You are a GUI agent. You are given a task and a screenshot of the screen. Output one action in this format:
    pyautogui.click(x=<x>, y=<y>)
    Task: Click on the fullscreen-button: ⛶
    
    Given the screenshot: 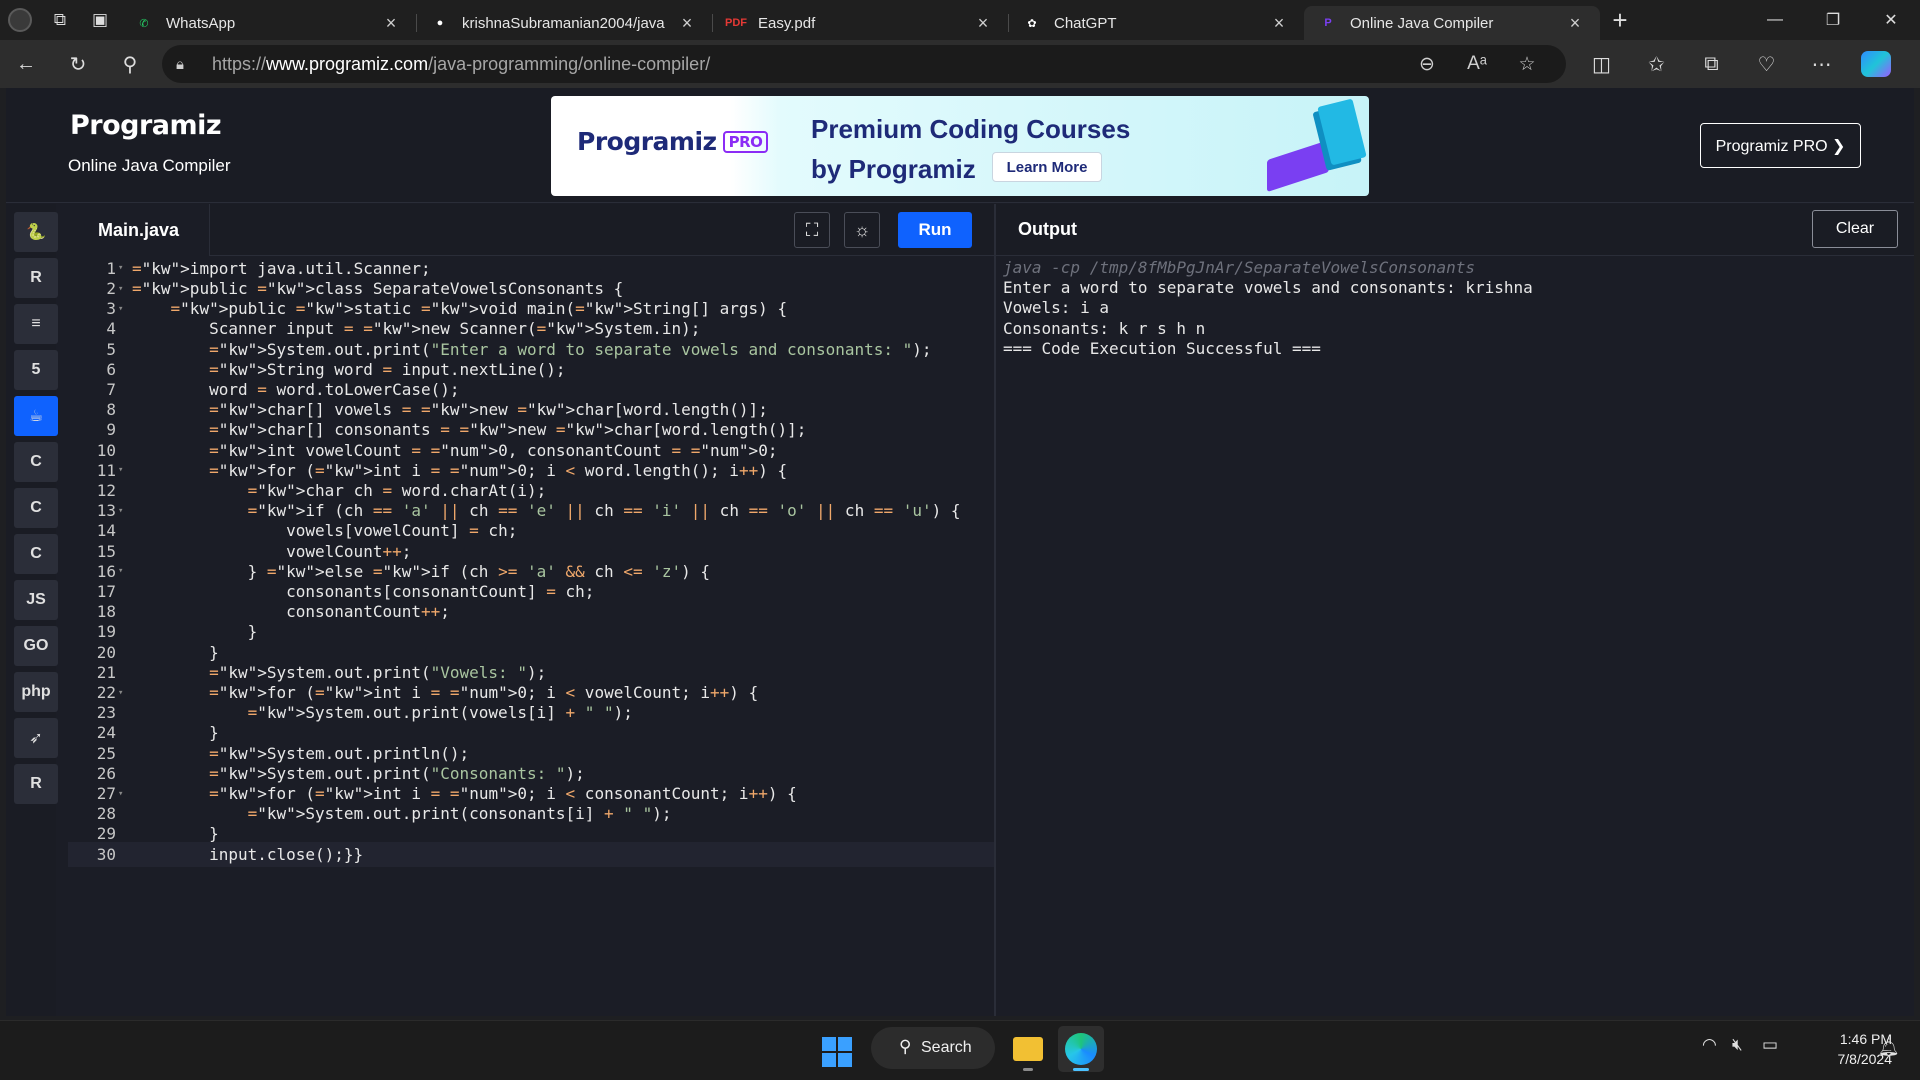 What is the action you would take?
    pyautogui.click(x=812, y=230)
    